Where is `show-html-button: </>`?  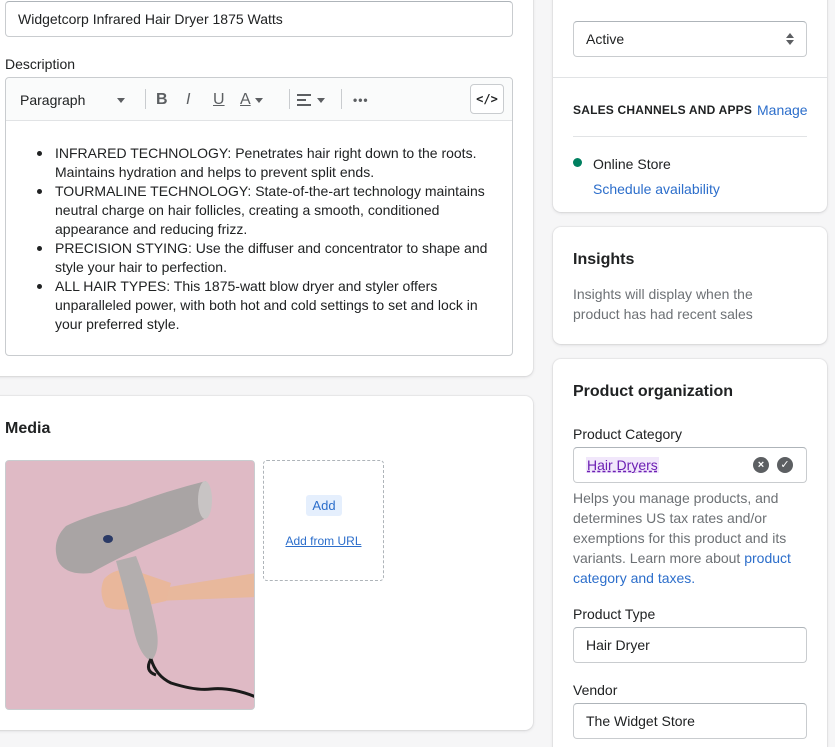
show-html-button: </> is located at coordinates (487, 99).